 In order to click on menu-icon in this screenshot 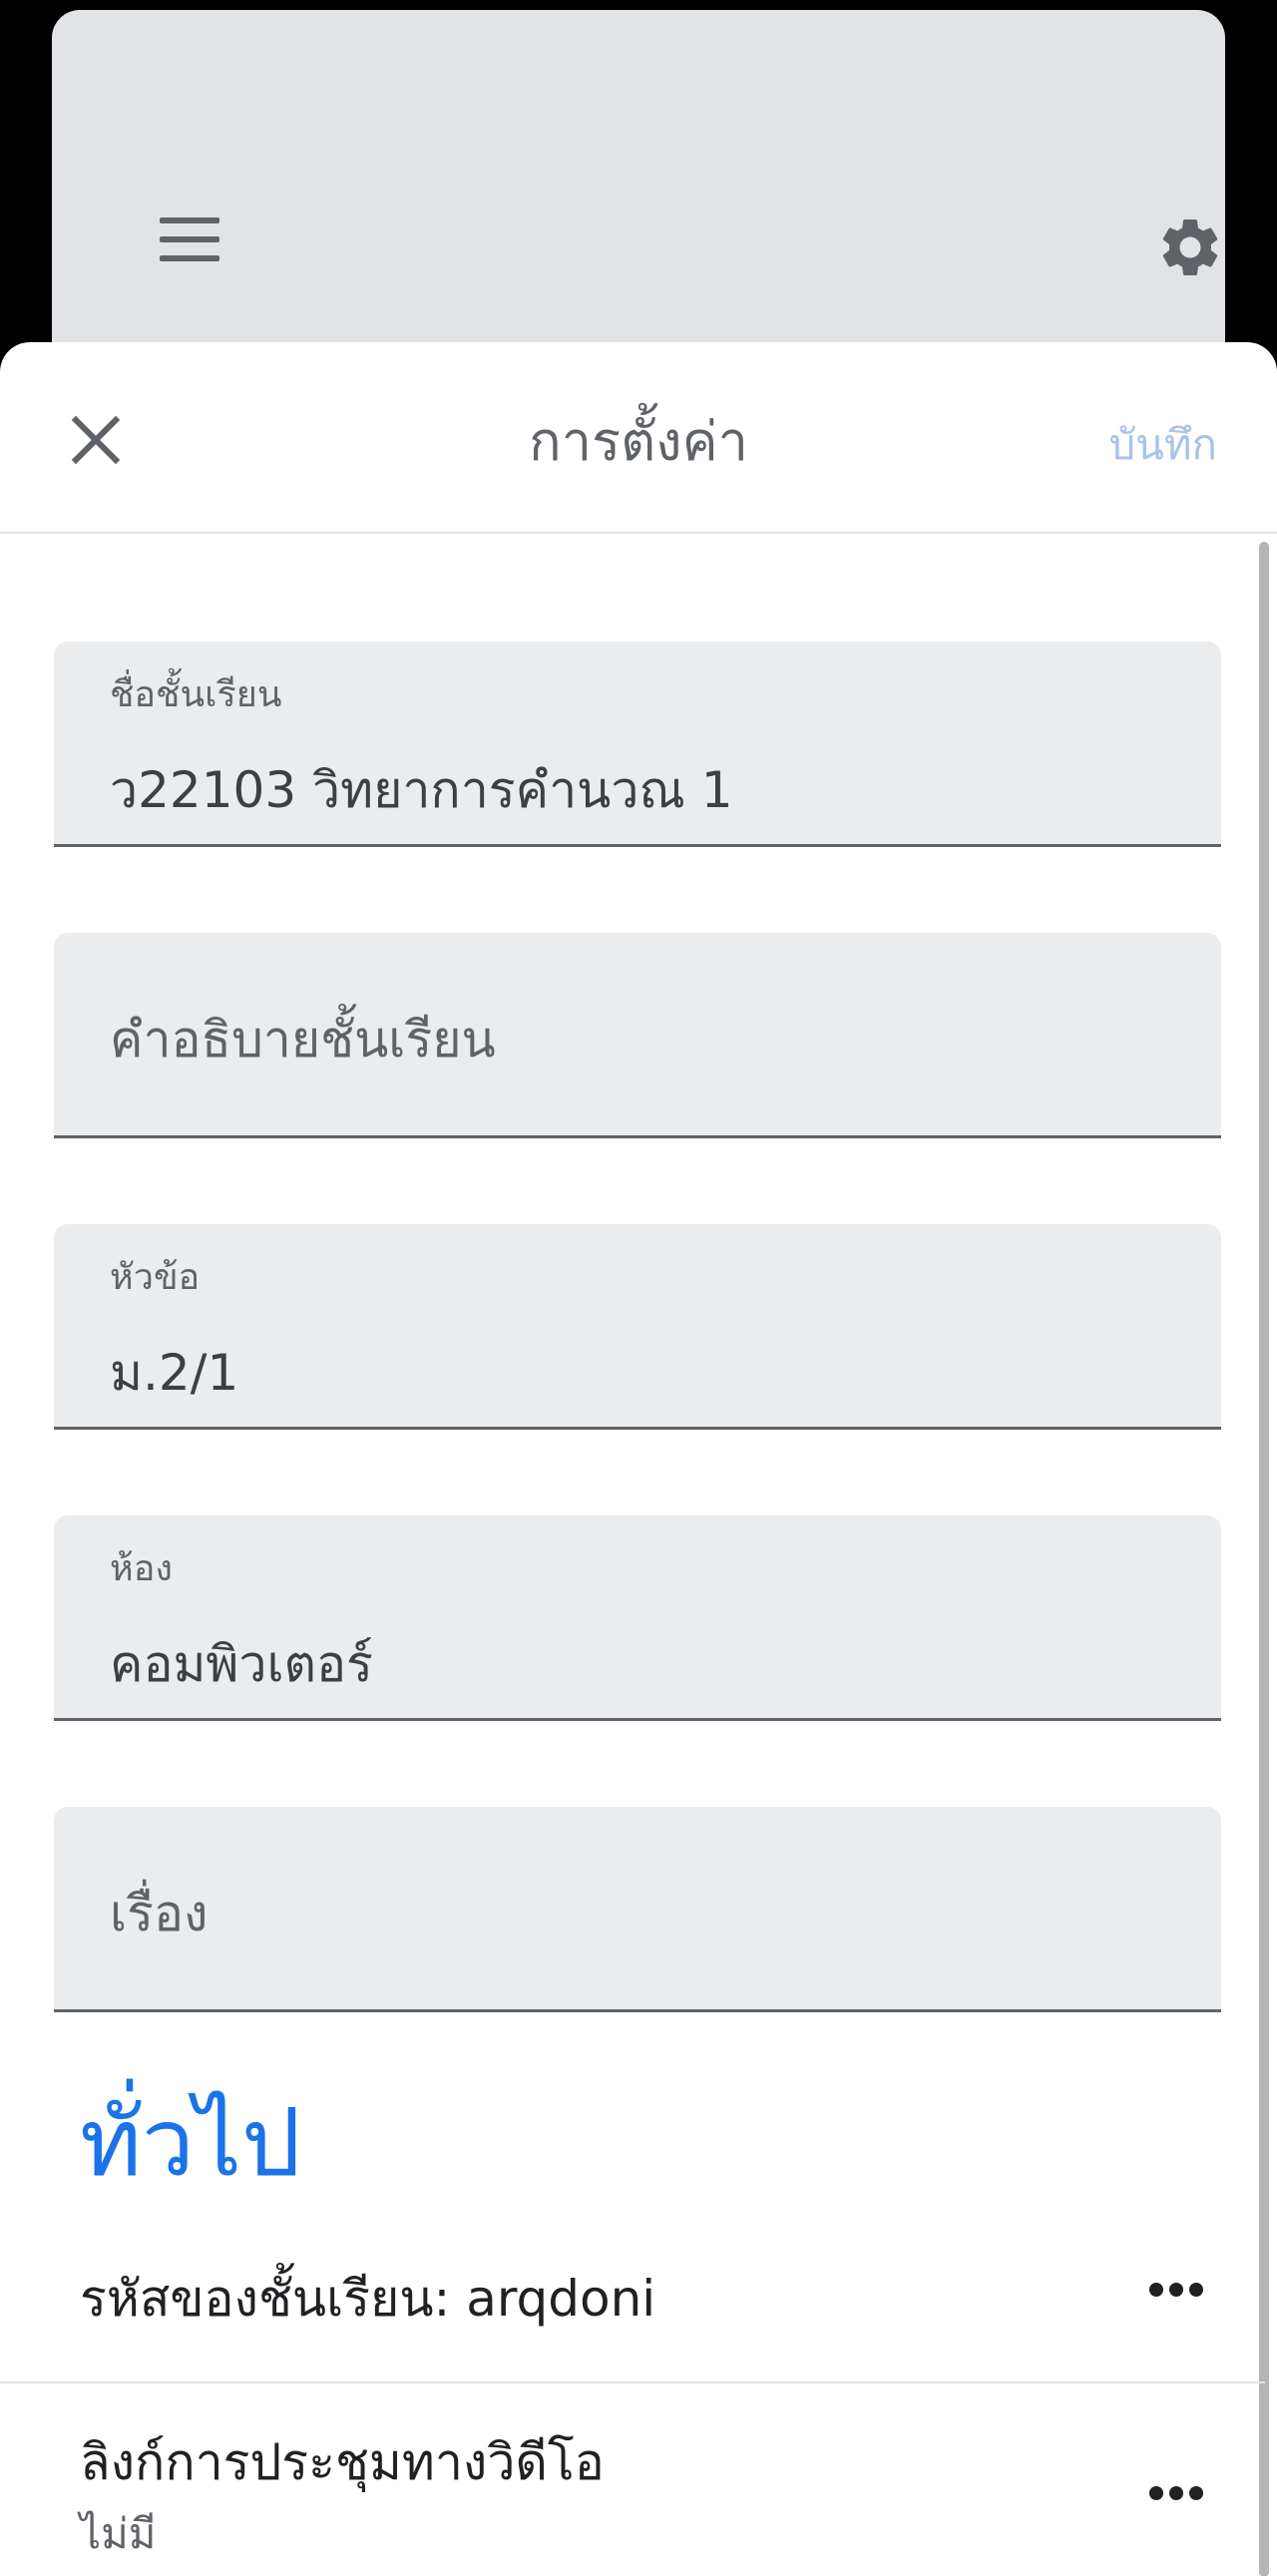, I will do `click(190, 243)`.